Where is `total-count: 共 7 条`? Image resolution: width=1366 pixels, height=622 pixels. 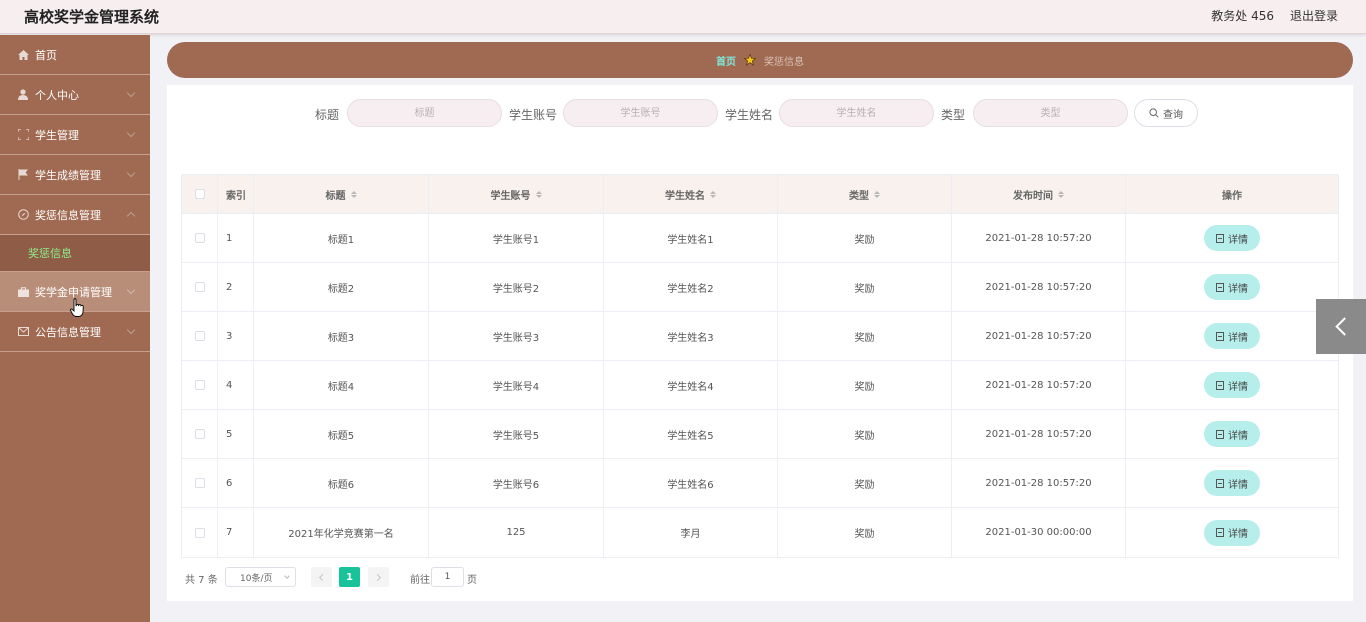
total-count: 共 7 条 is located at coordinates (201, 580).